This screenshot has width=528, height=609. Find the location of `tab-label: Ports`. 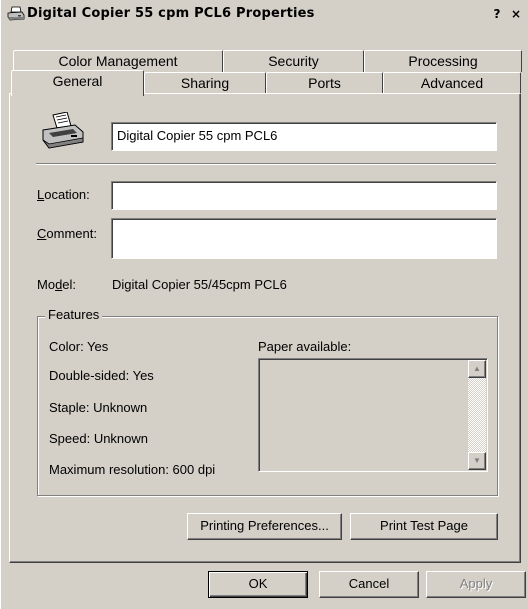

tab-label: Ports is located at coordinates (324, 83).